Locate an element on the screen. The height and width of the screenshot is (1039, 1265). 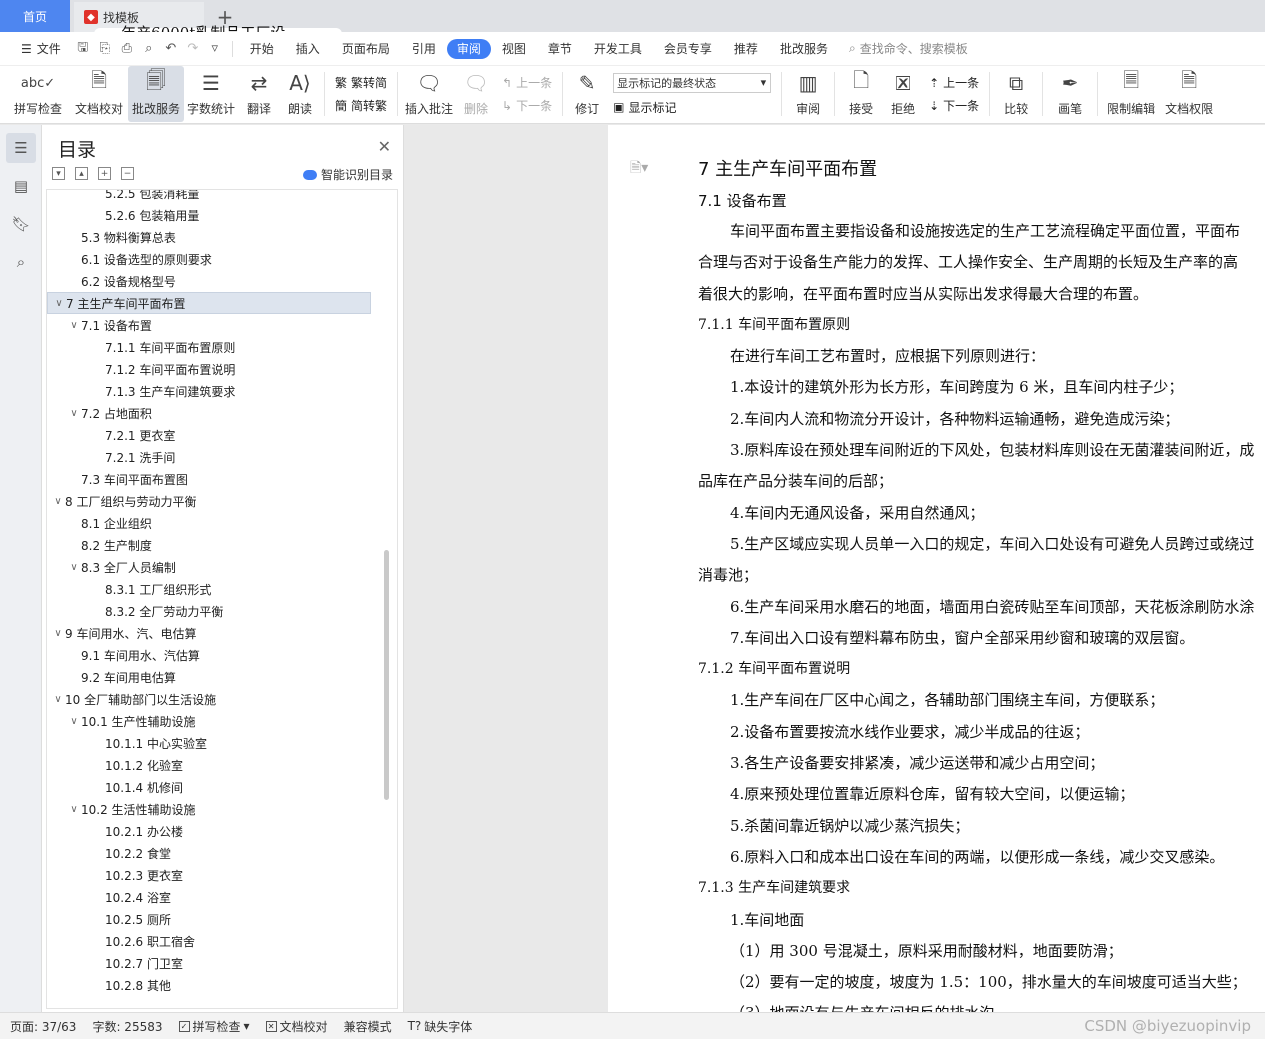
smart-toc-button: 智能识别目录 is located at coordinates (347, 174).